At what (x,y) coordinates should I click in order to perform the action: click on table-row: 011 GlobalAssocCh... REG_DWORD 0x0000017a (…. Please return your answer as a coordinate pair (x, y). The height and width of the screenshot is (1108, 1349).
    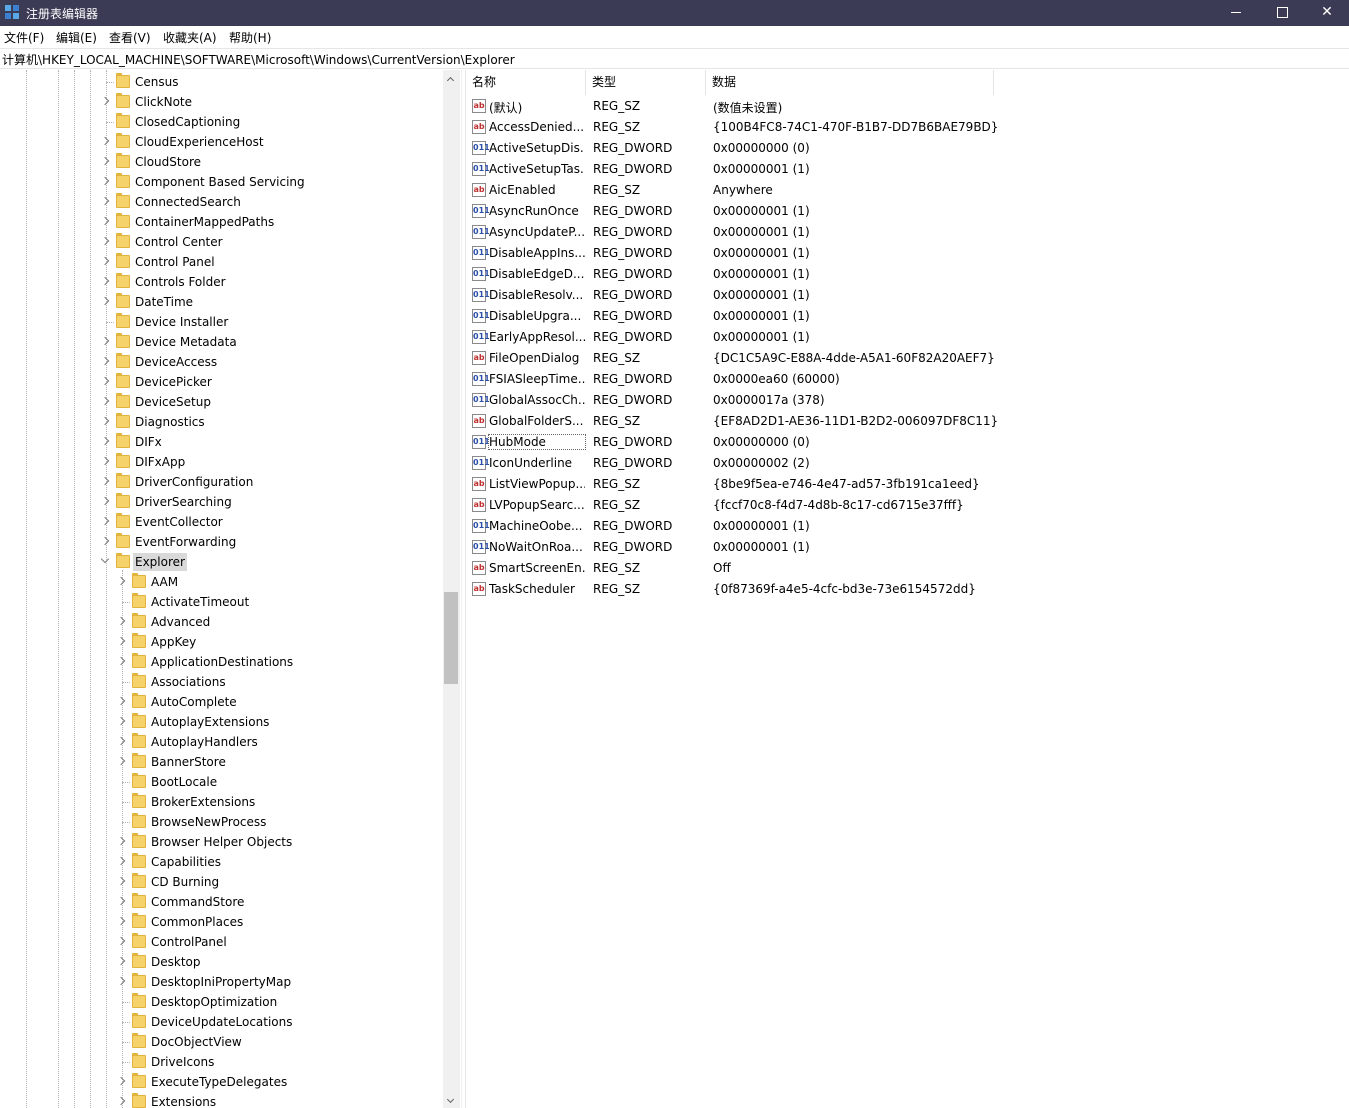
    Looking at the image, I should click on (907, 400).